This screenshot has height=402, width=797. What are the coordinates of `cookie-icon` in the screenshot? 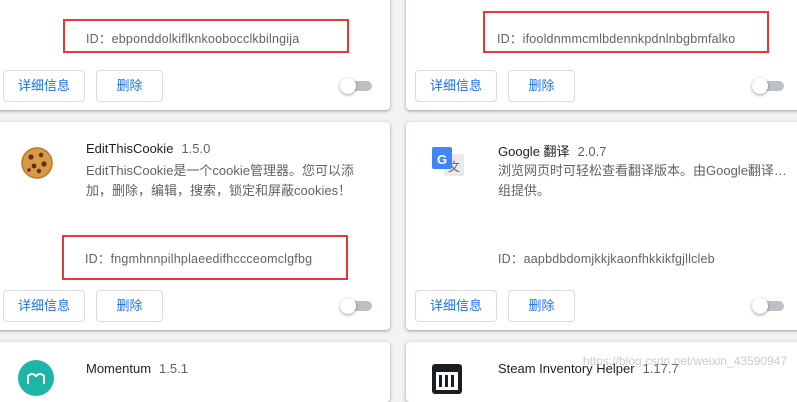 It's located at (37, 163).